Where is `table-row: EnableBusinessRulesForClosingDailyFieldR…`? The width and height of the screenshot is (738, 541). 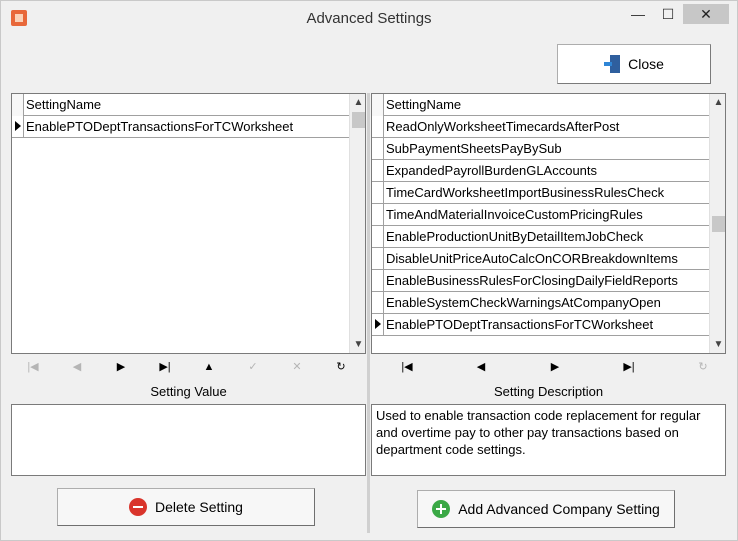 table-row: EnableBusinessRulesForClosingDailyFieldR… is located at coordinates (540, 281).